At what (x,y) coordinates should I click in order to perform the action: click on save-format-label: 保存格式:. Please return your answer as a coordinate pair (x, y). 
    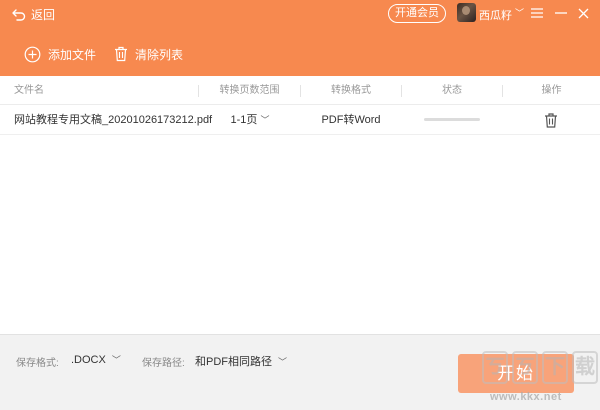
    Looking at the image, I should click on (37, 363).